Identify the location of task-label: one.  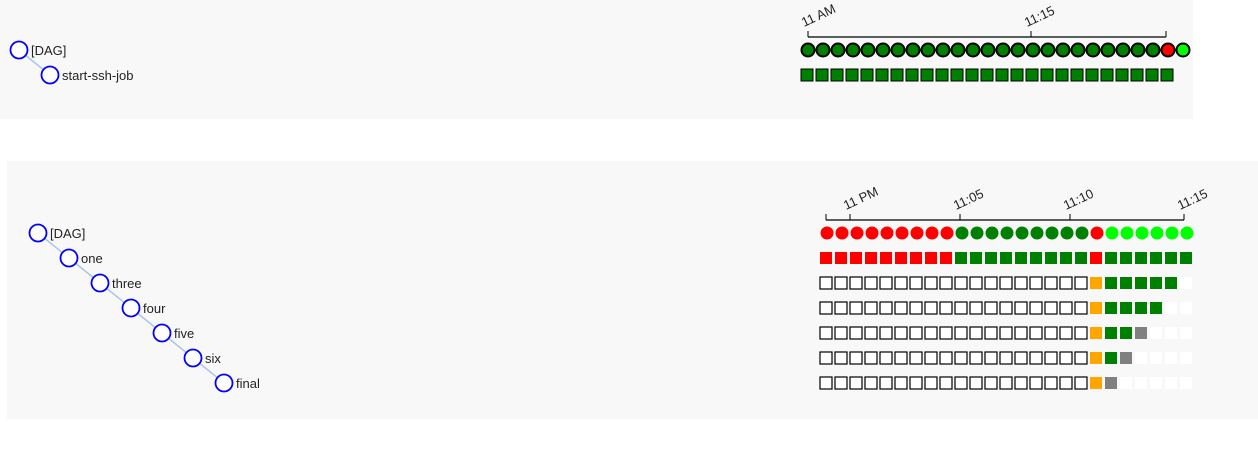
(92, 258).